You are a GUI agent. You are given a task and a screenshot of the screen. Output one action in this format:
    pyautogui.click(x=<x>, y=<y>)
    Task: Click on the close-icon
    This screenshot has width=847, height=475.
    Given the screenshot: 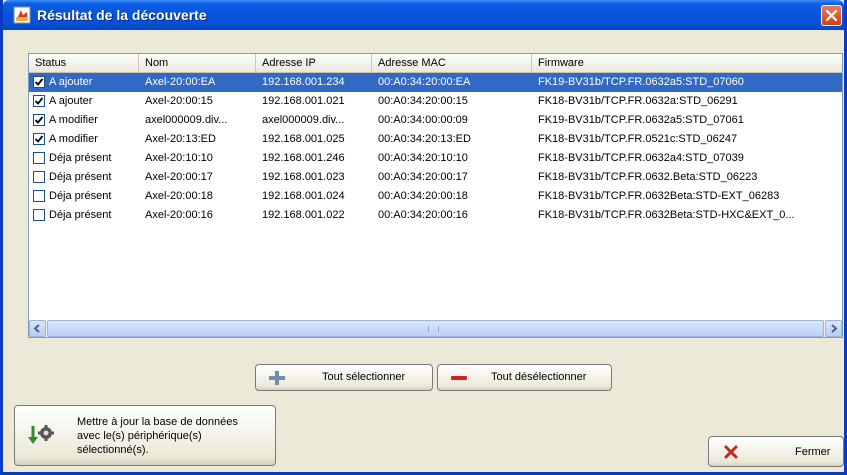 What is the action you would take?
    pyautogui.click(x=831, y=15)
    